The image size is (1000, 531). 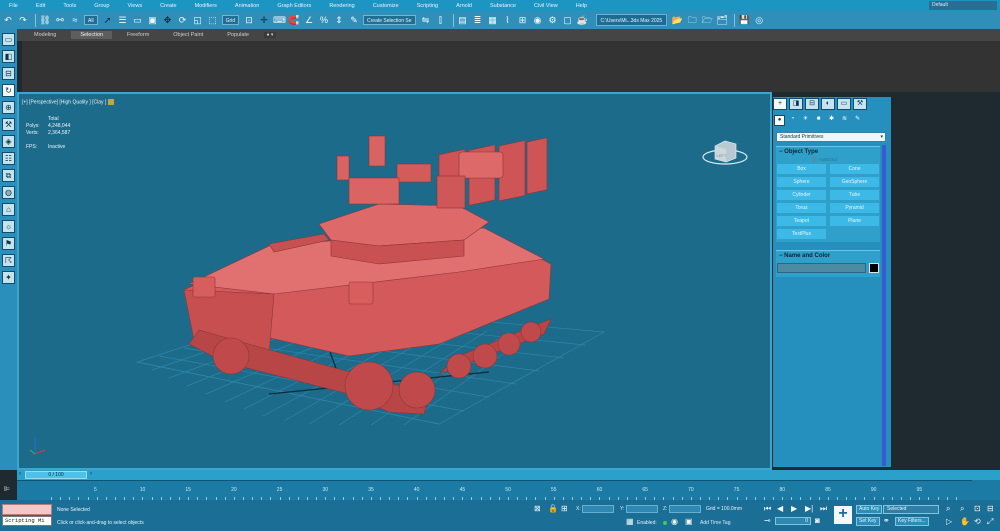 I want to click on isolate-icon: ◈, so click(x=8, y=141).